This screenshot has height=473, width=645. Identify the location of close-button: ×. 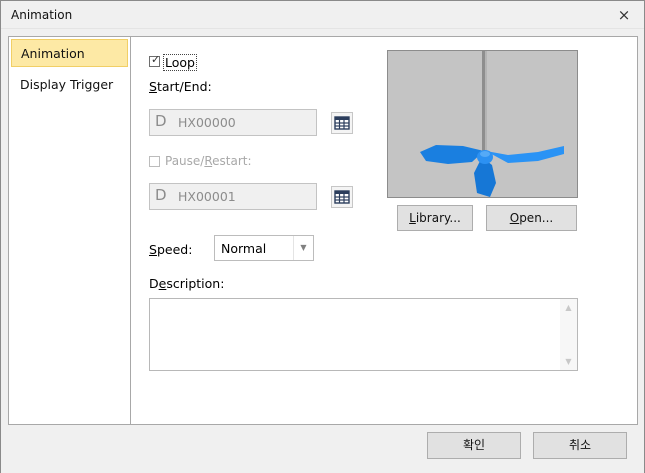
(624, 15).